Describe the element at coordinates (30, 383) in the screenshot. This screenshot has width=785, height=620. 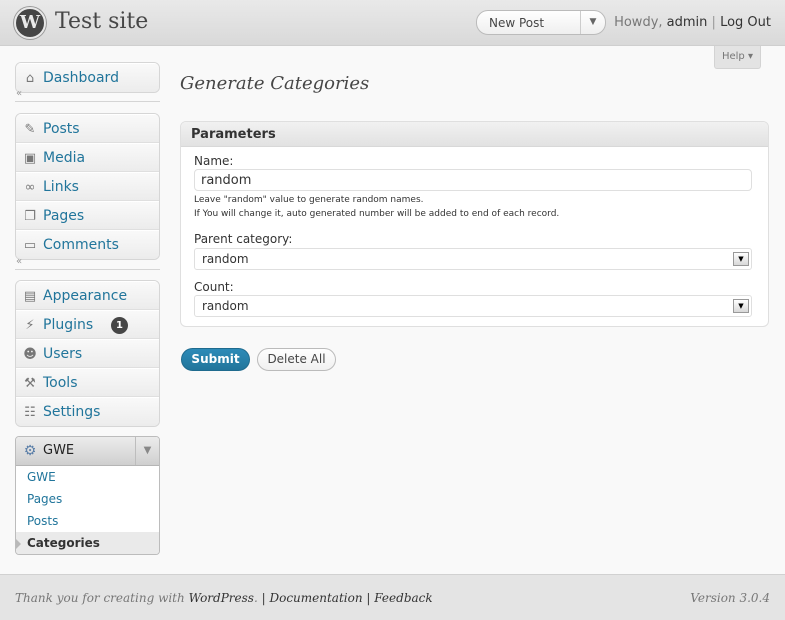
I see `tools-icon: ⚒` at that location.